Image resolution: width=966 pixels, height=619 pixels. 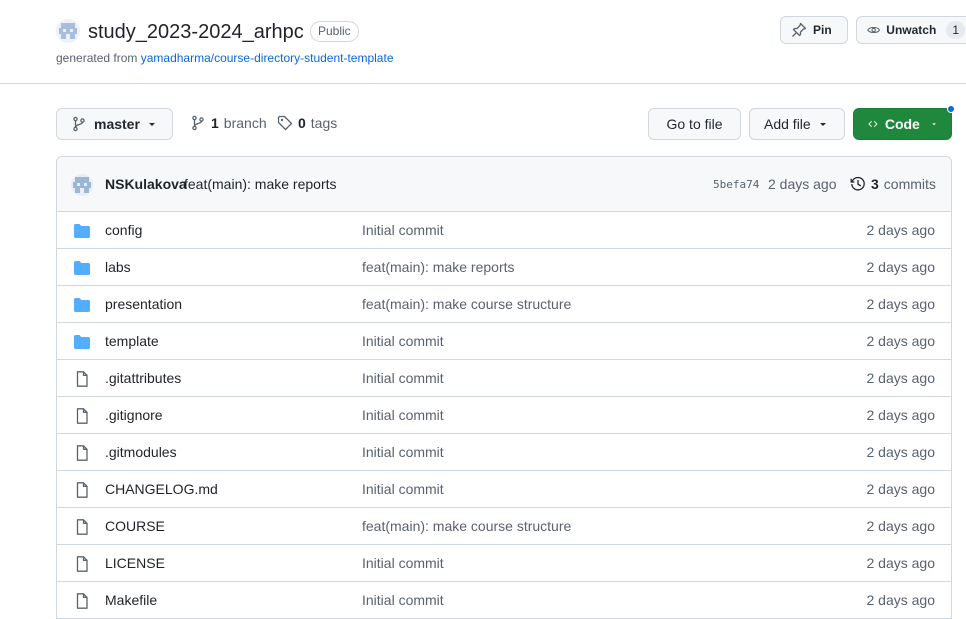 I want to click on file-name-link: labs, so click(x=118, y=267).